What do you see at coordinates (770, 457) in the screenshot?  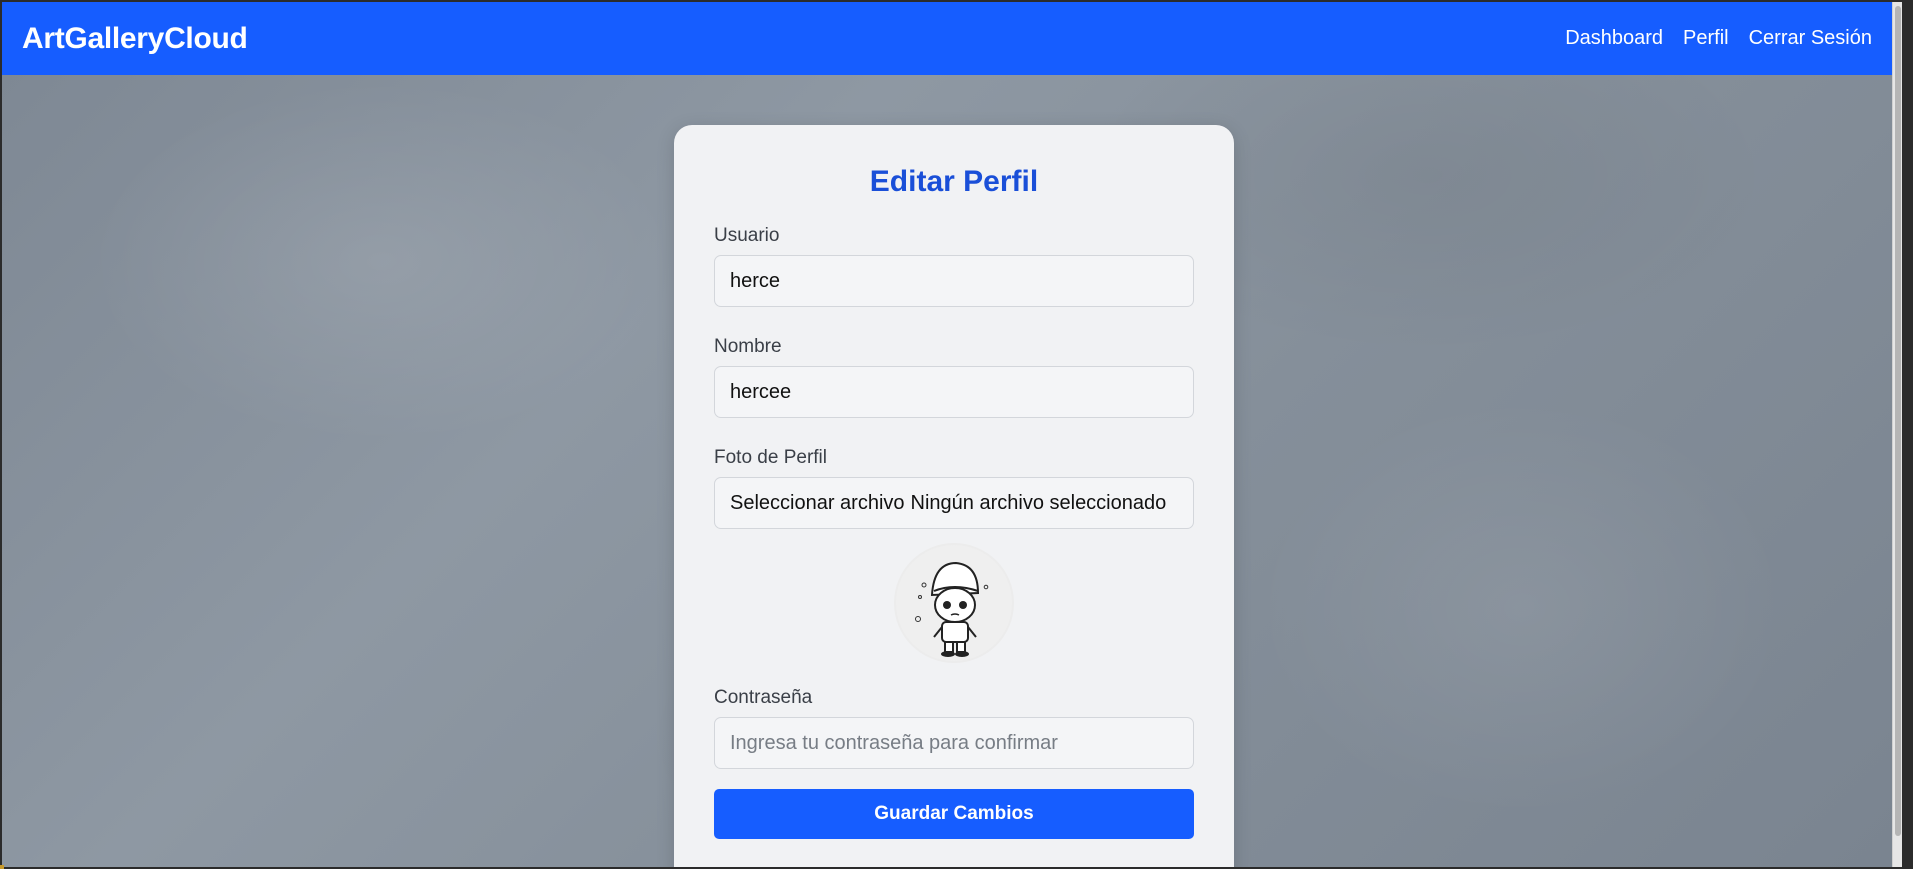 I see `photo-label: Foto de Perfil` at bounding box center [770, 457].